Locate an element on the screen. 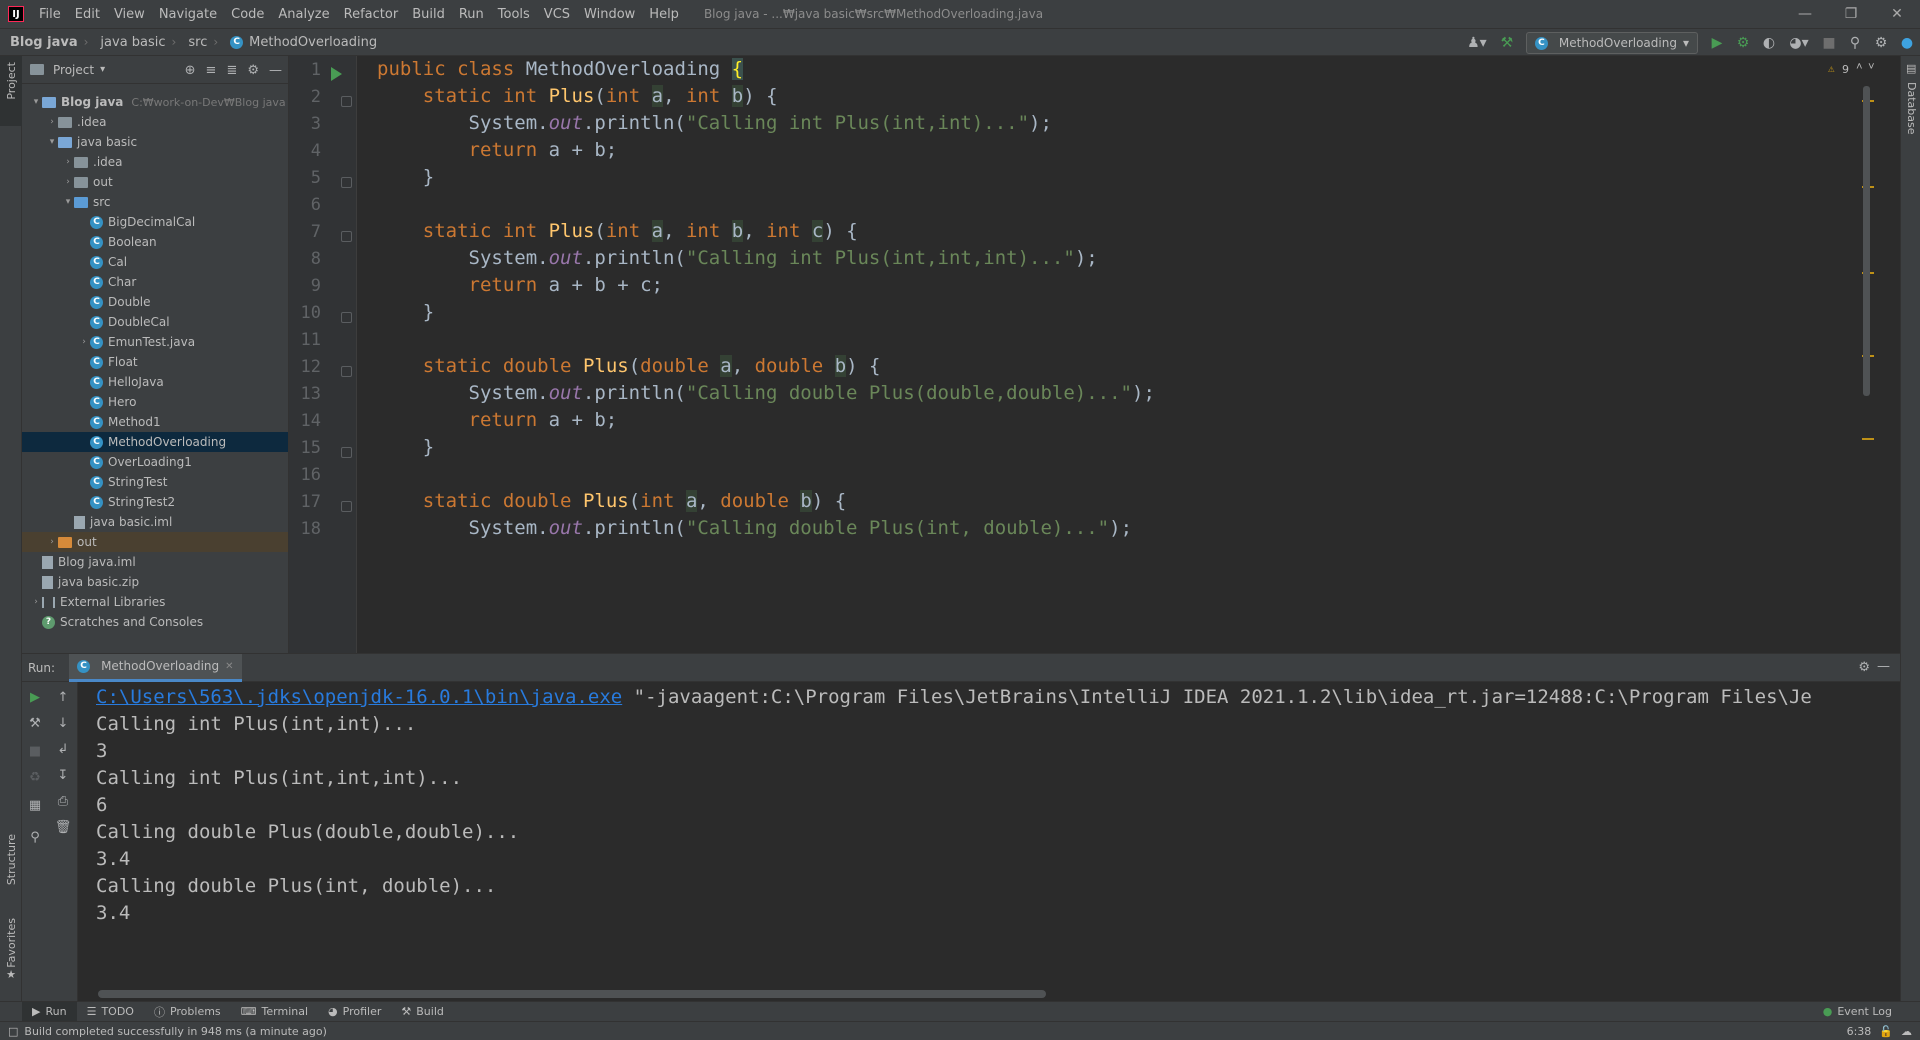 The height and width of the screenshot is (1040, 1920). tree-item: C Method1 is located at coordinates (155, 422).